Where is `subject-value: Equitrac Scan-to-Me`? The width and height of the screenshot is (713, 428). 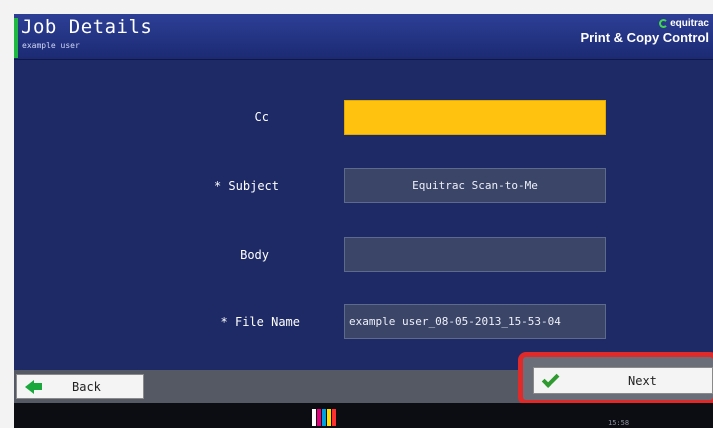 subject-value: Equitrac Scan-to-Me is located at coordinates (475, 185).